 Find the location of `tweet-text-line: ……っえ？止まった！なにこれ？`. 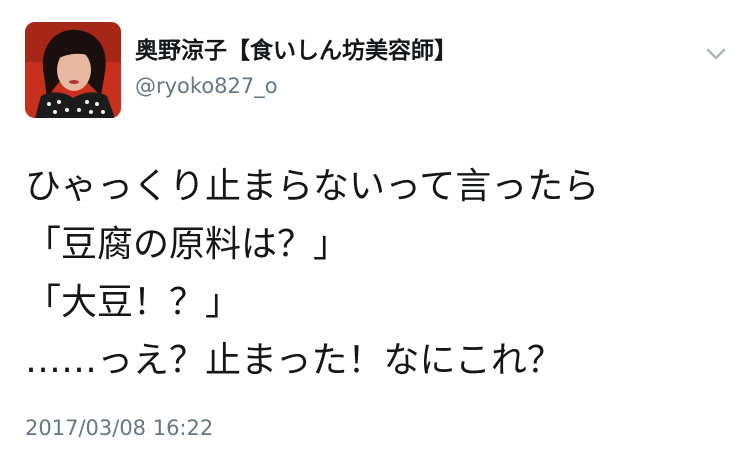

tweet-text-line: ……っえ？止まった！なにこれ？ is located at coordinates (294, 360).